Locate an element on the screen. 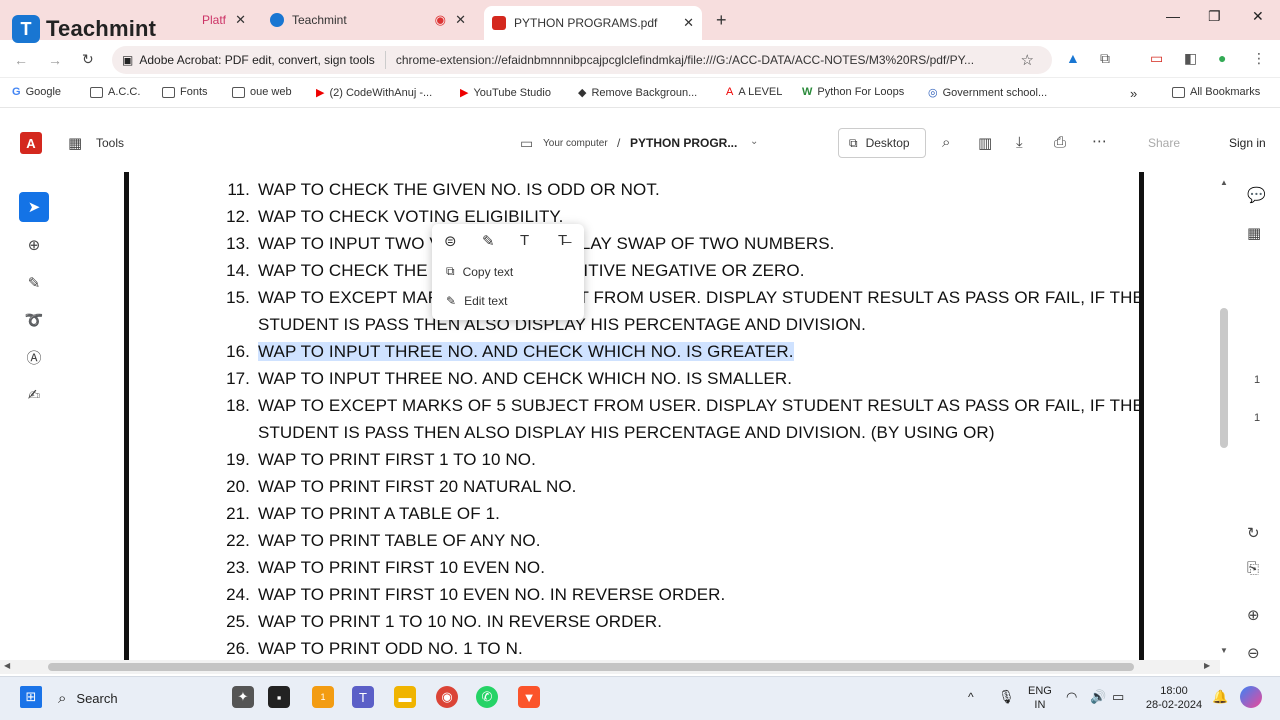  acrobat-logo-icon: A is located at coordinates (31, 143).